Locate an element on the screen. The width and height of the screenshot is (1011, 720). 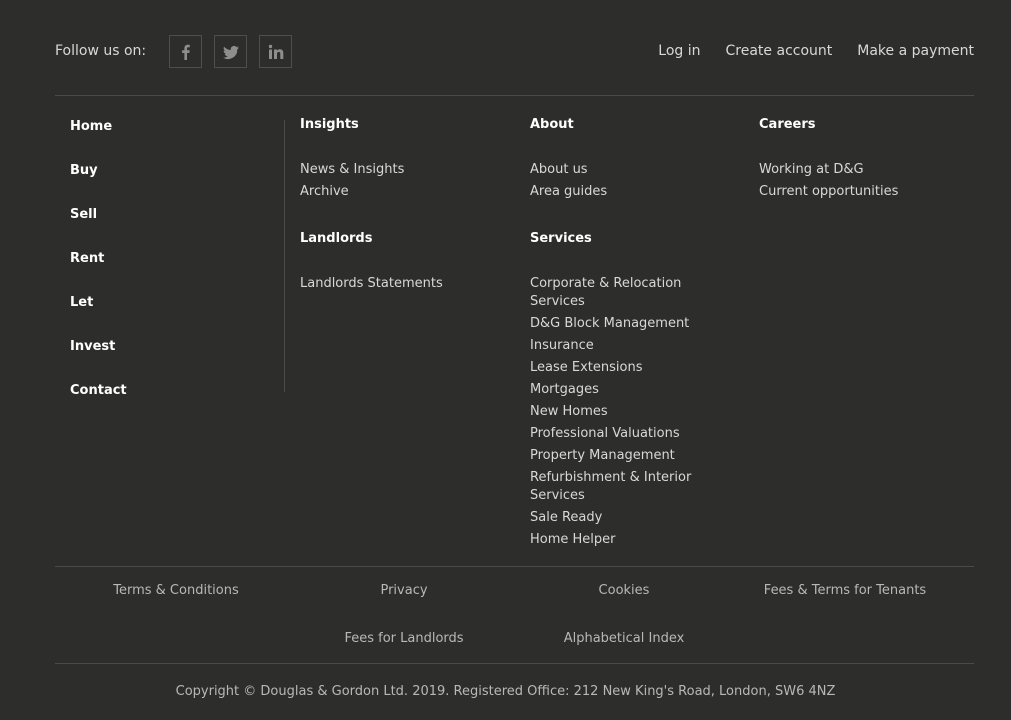
service-link: Professional Valuations is located at coordinates (625, 434).